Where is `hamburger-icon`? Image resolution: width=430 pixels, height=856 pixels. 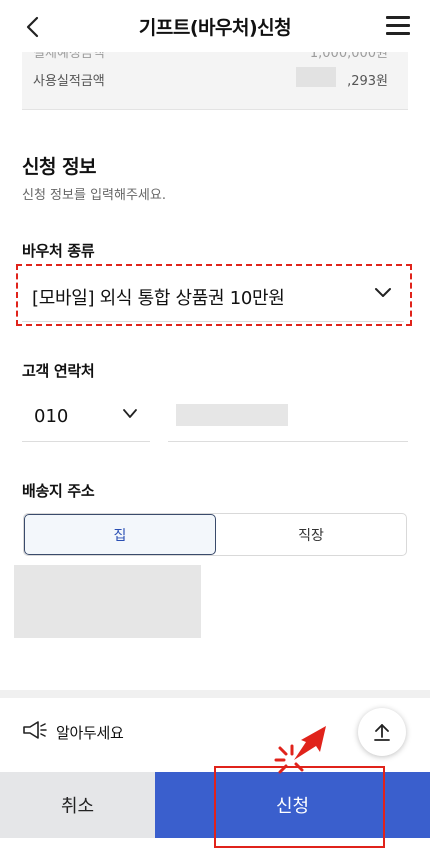
hamburger-icon is located at coordinates (398, 17).